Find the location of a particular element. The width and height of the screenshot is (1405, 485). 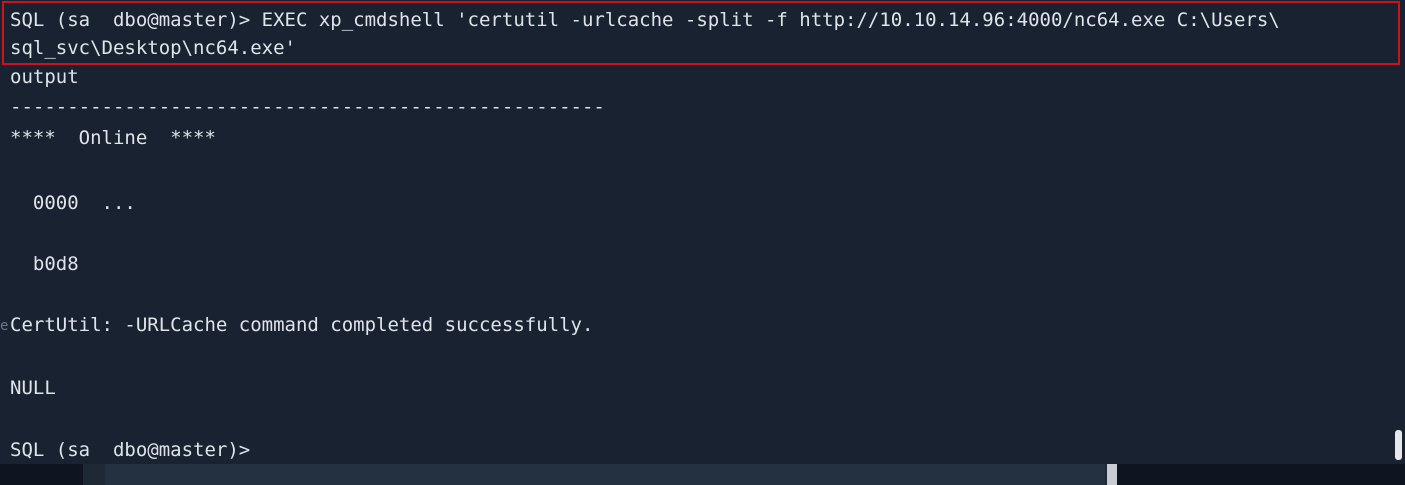

null-line: NULL is located at coordinates (33, 388).